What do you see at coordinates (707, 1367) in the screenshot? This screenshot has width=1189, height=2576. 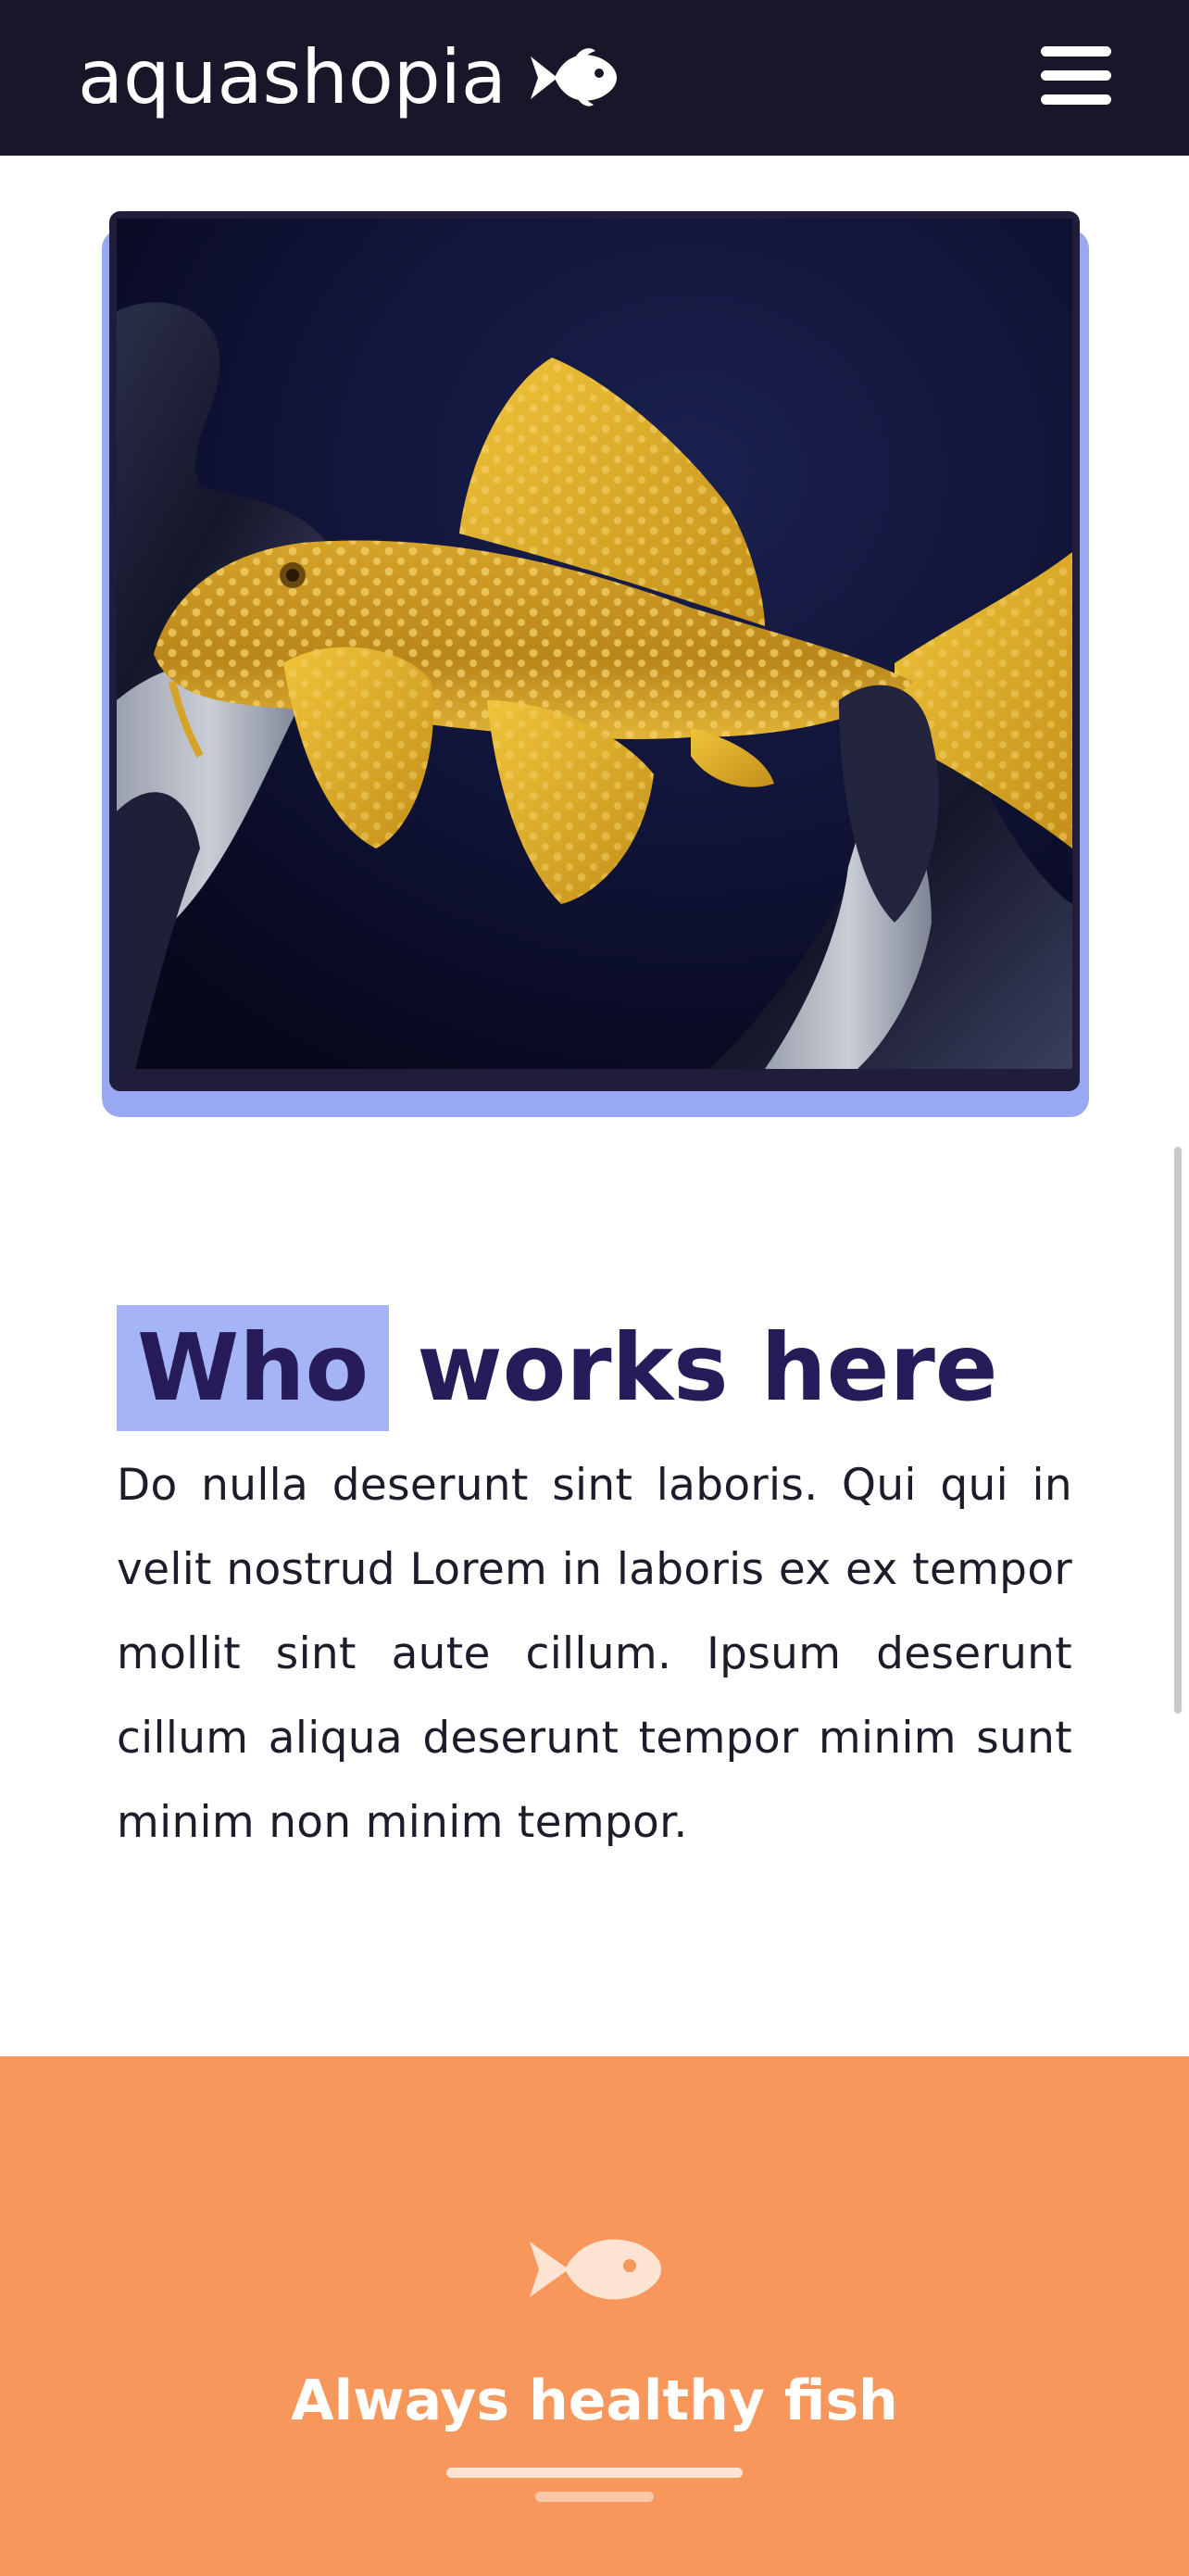 I see `heading-text: works here` at bounding box center [707, 1367].